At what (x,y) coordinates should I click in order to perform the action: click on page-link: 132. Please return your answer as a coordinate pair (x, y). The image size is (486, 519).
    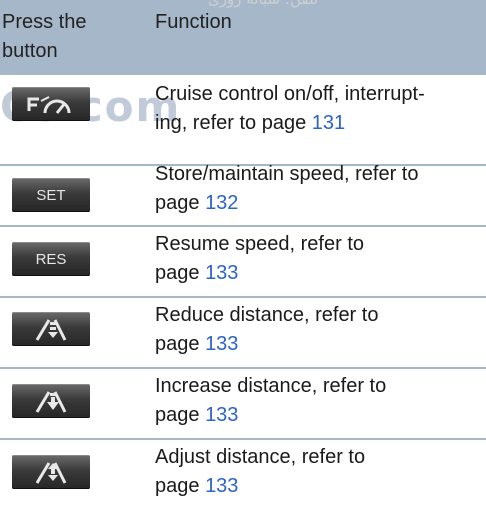
    Looking at the image, I should click on (221, 203).